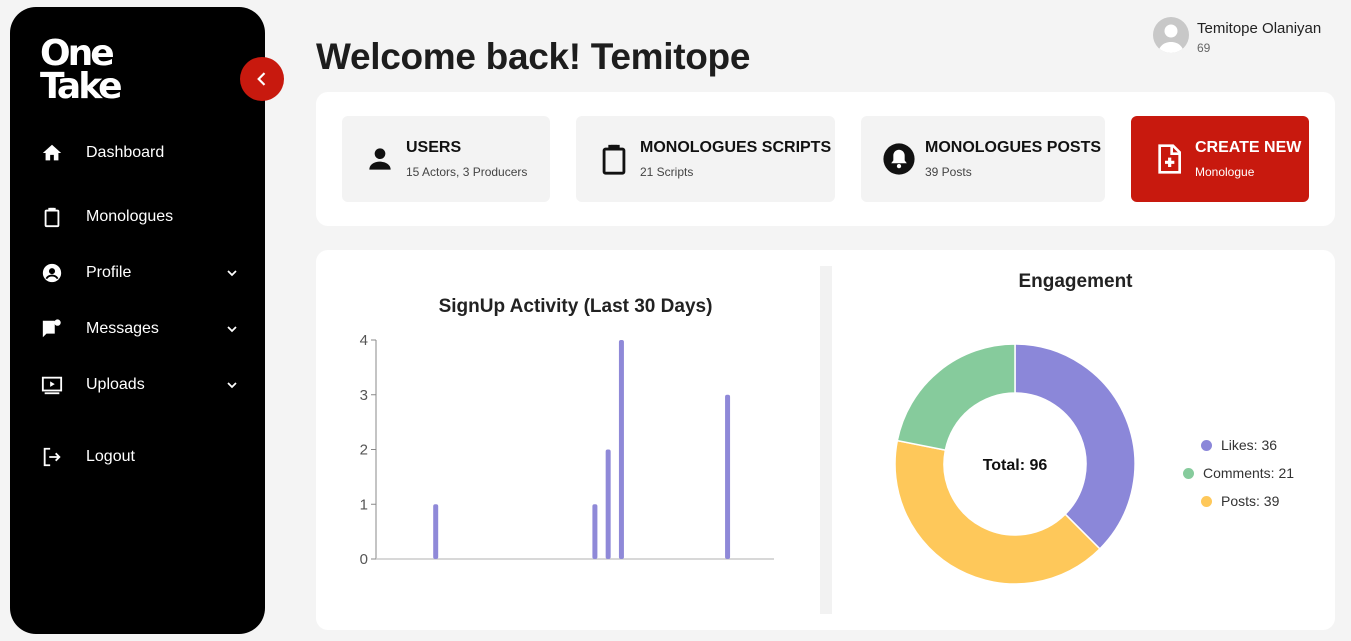 This screenshot has width=1351, height=641. I want to click on stat-title: CREATE NEW, so click(1248, 147).